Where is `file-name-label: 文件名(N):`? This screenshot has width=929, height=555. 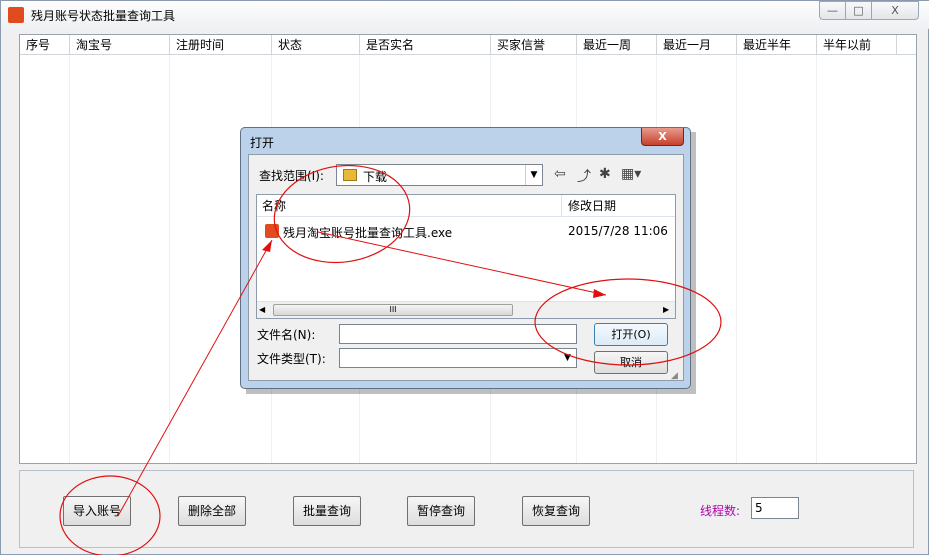
file-name-label: 文件名(N): is located at coordinates (286, 335).